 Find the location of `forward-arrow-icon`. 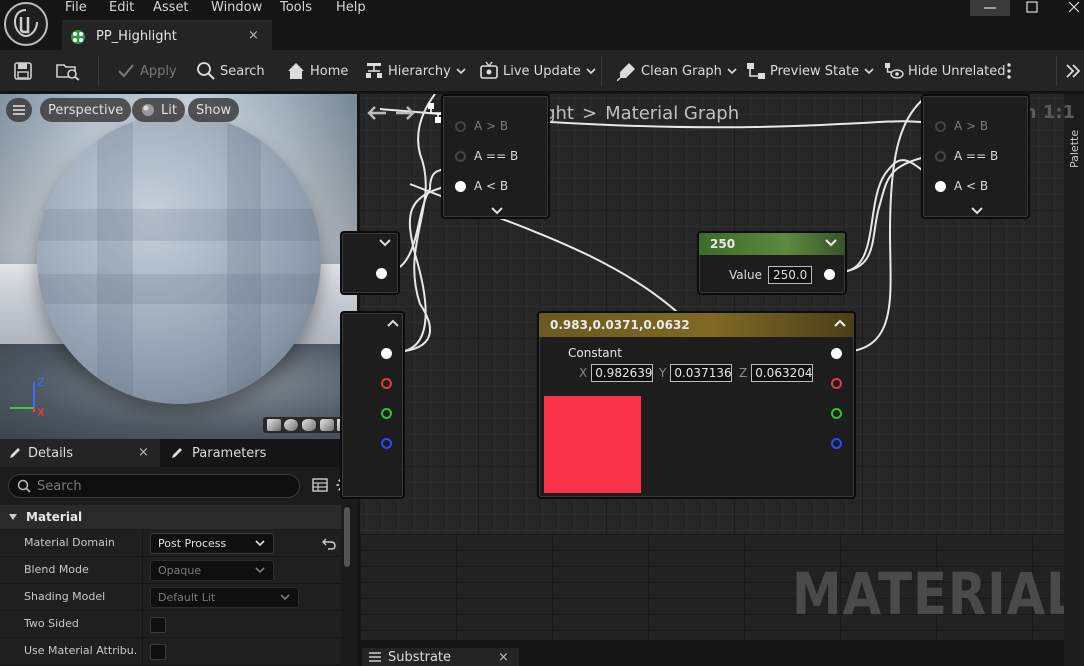

forward-arrow-icon is located at coordinates (405, 113).